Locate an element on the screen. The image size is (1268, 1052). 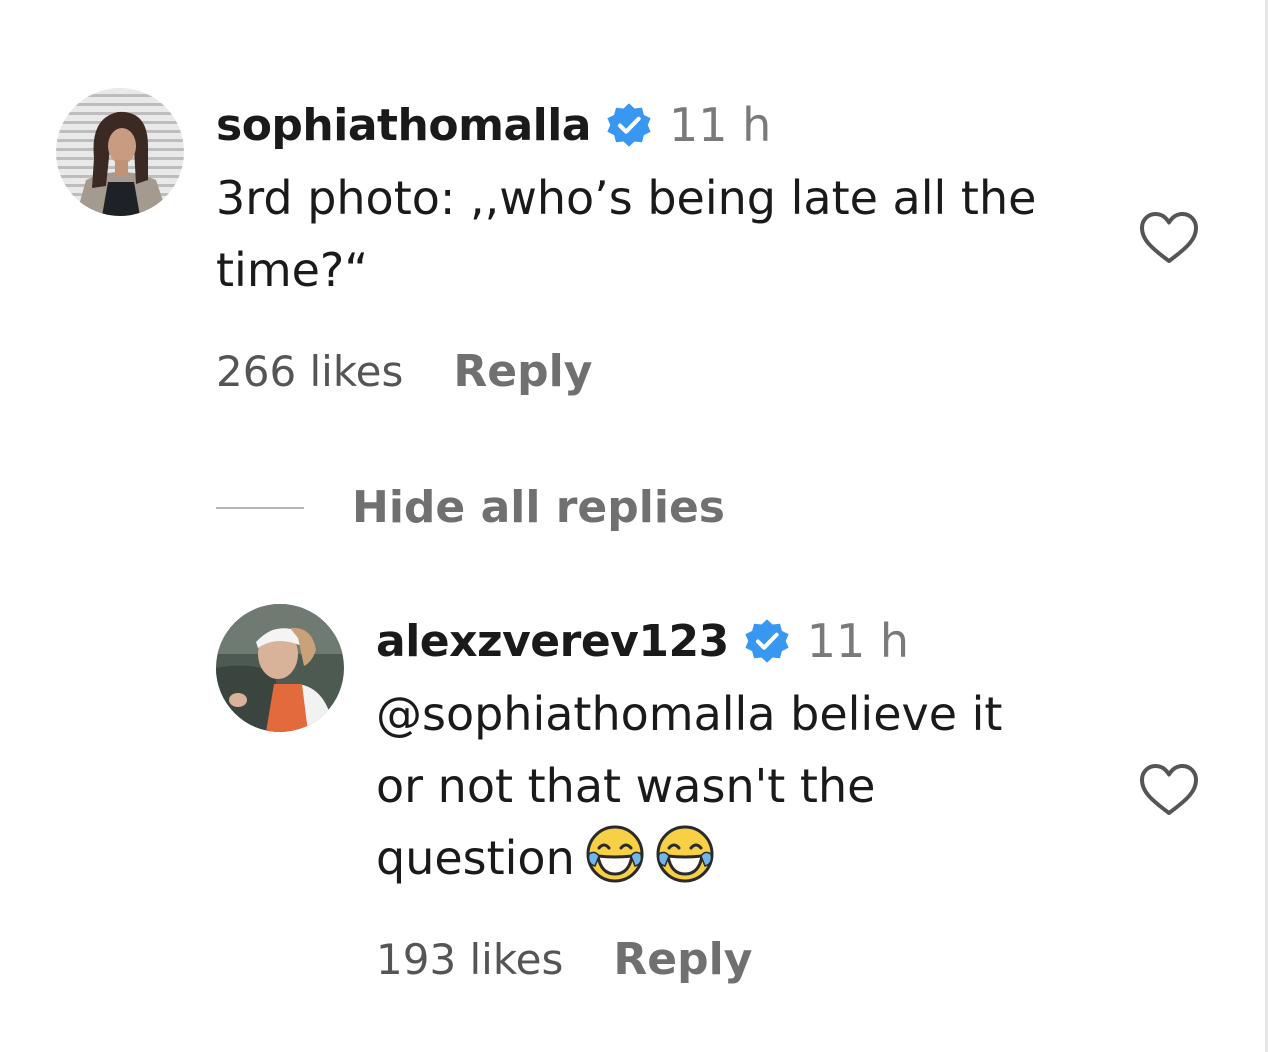
reply-username: alexzverev123 is located at coordinates (552, 641).